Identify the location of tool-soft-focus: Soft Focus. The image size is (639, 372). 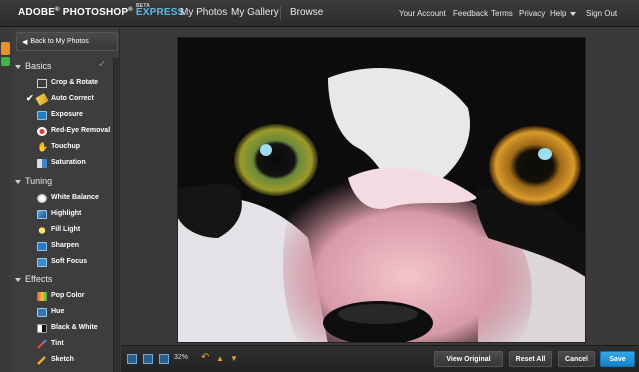
(65, 263).